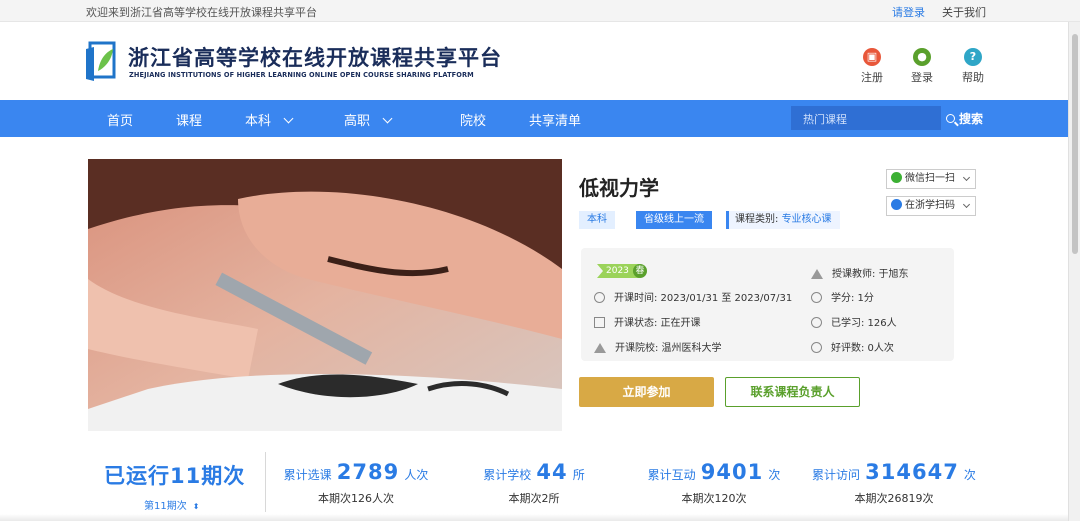  What do you see at coordinates (599, 322) in the screenshot?
I see `book-icon` at bounding box center [599, 322].